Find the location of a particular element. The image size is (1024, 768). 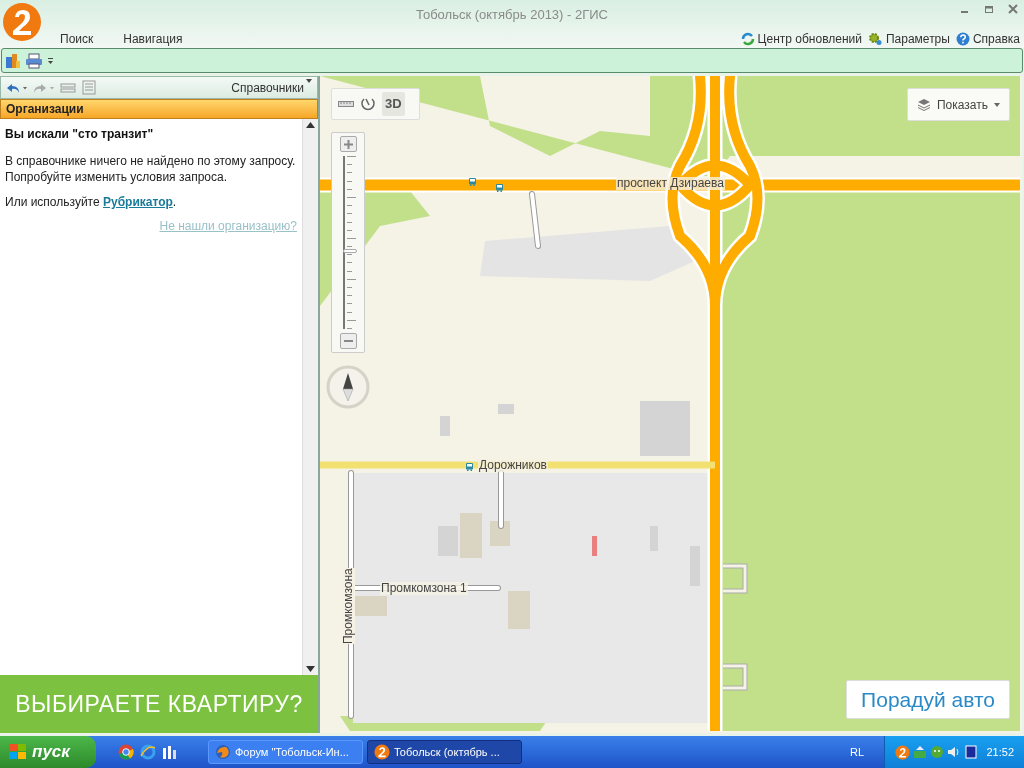

ruler-icon is located at coordinates (346, 104).